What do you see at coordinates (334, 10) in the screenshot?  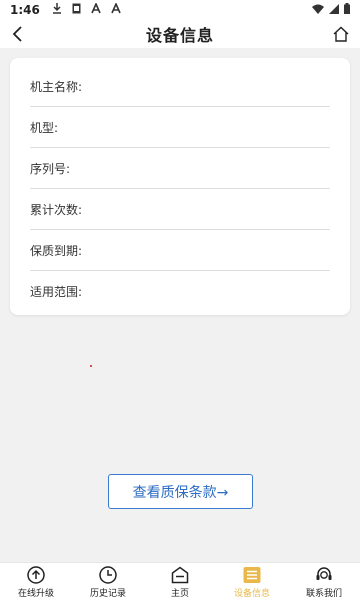 I see `signal-icon` at bounding box center [334, 10].